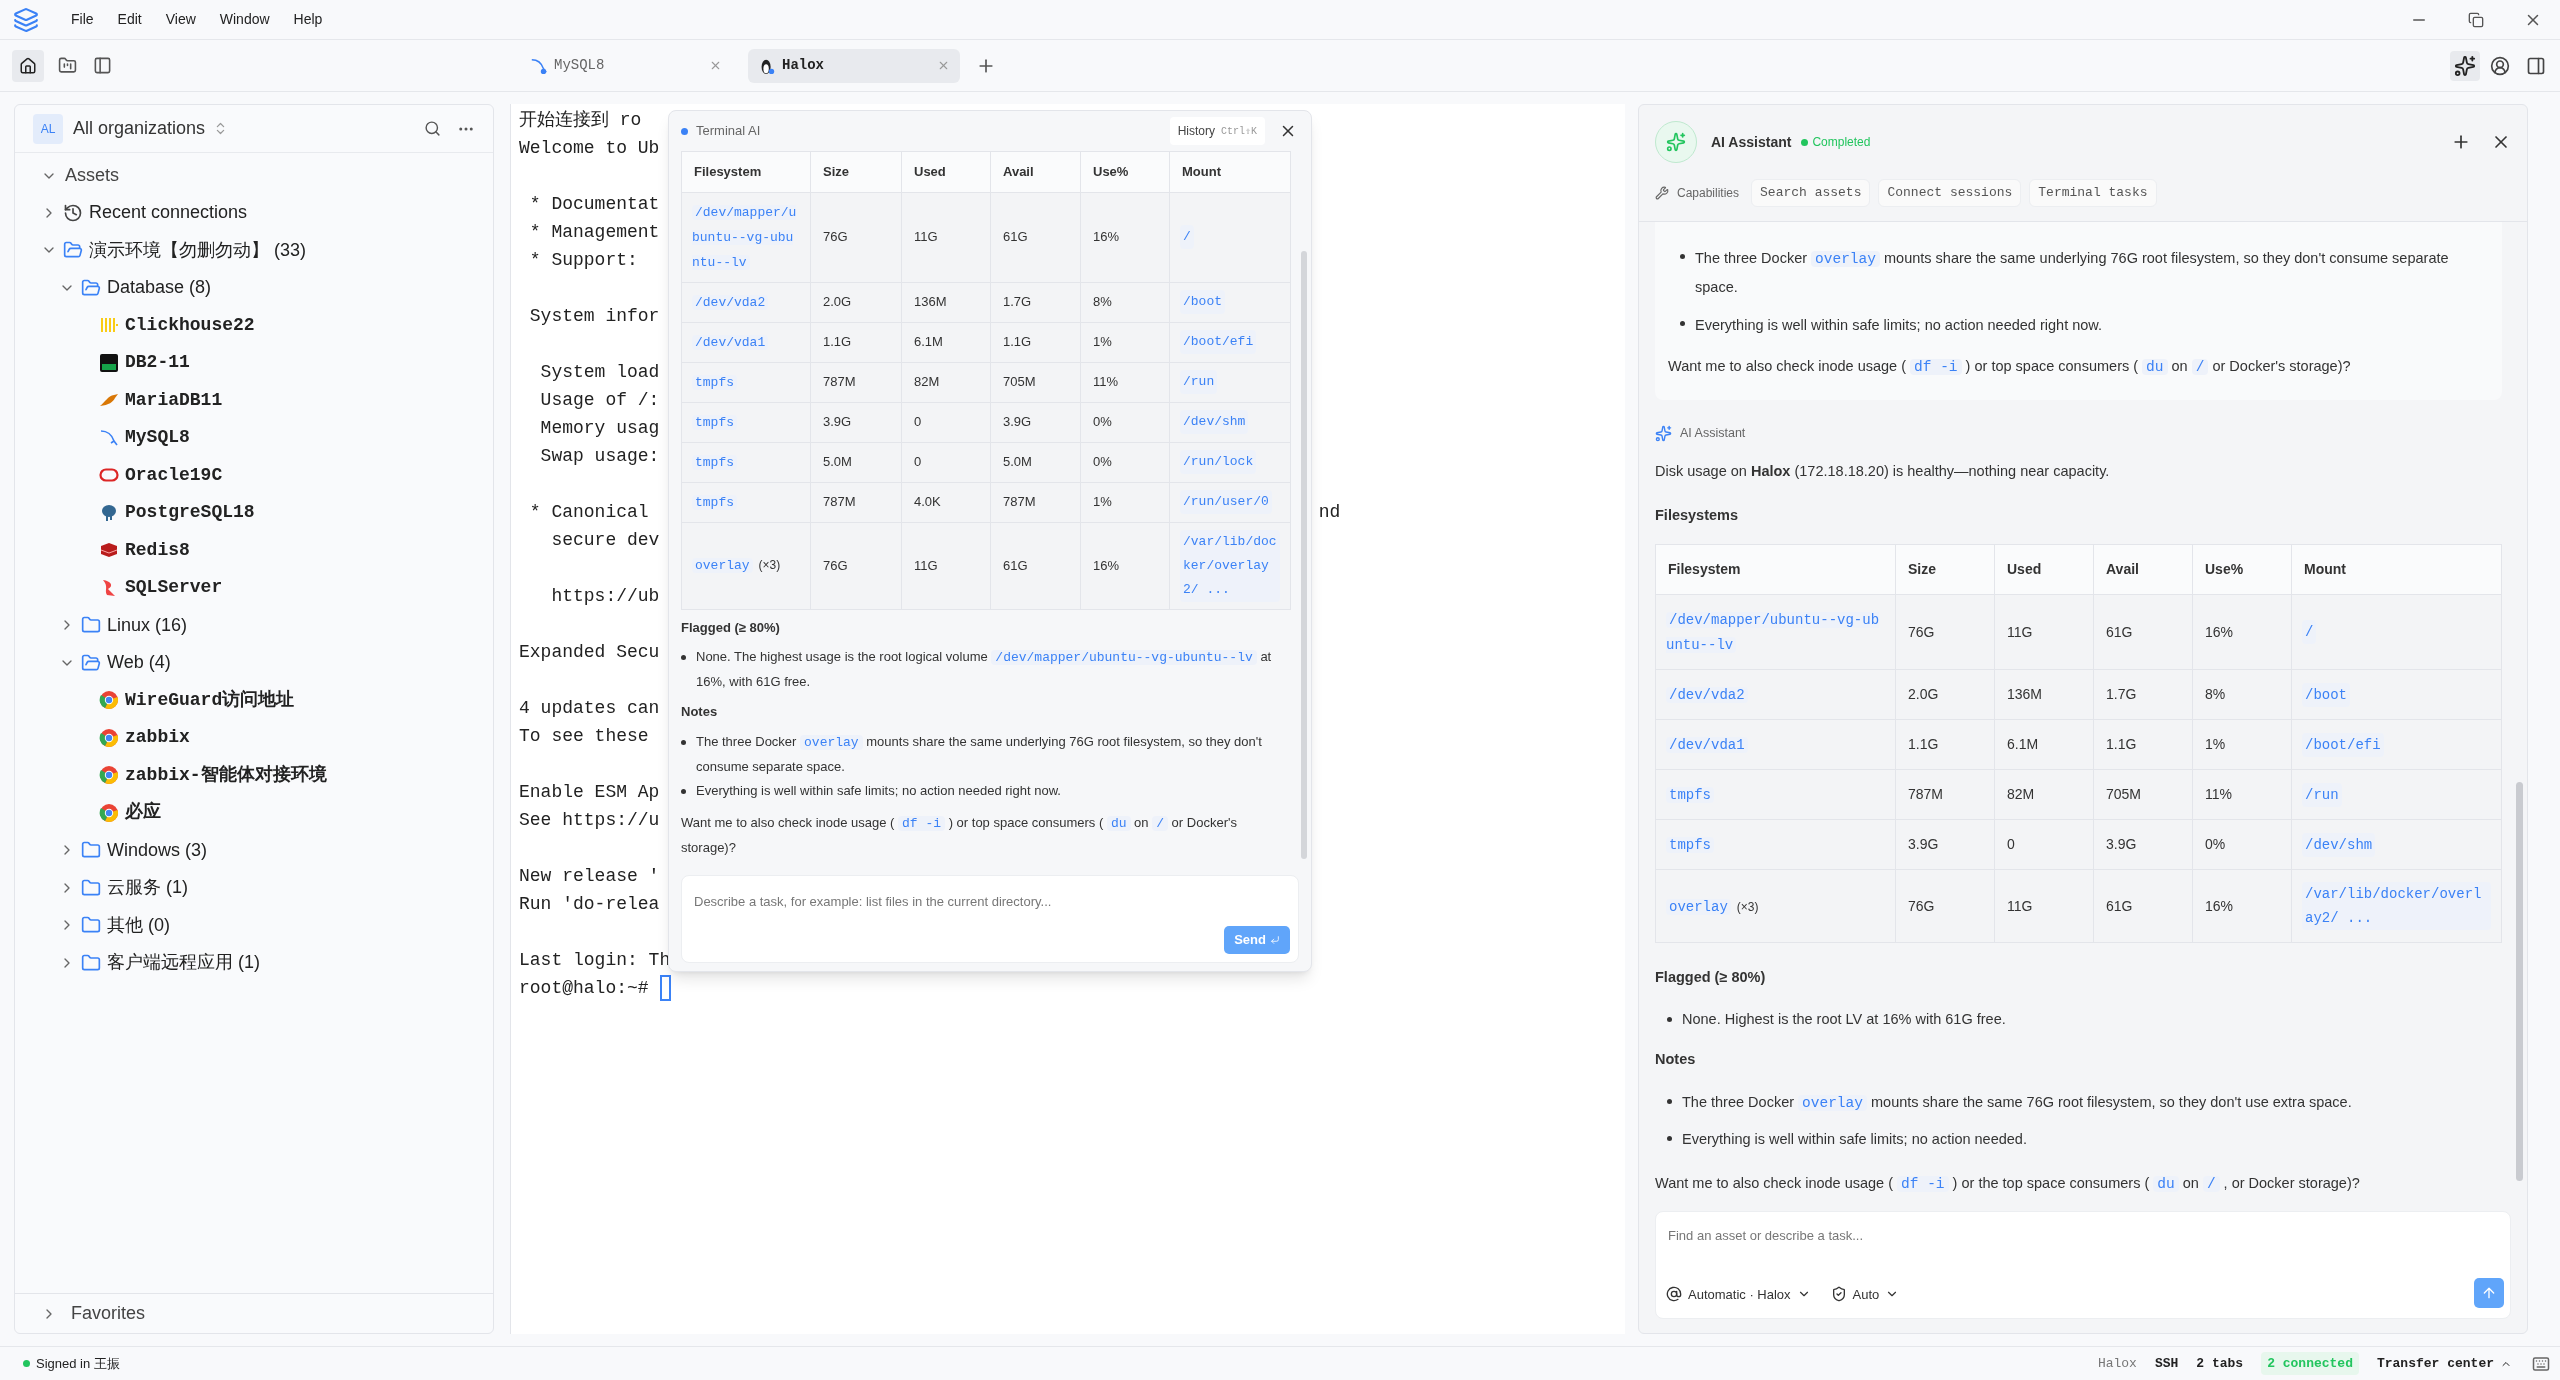 The height and width of the screenshot is (1380, 2560). I want to click on tab: Halox, so click(854, 65).